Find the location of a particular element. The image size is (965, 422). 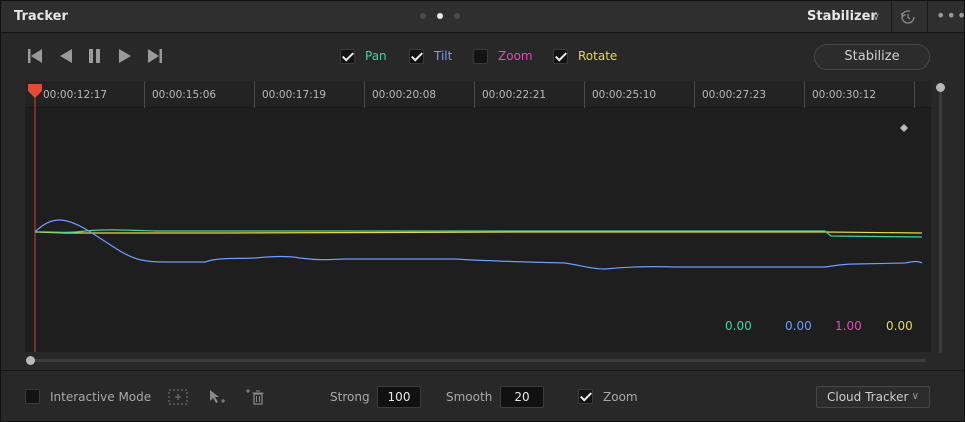

tilt-readout: 0.00 is located at coordinates (798, 326).